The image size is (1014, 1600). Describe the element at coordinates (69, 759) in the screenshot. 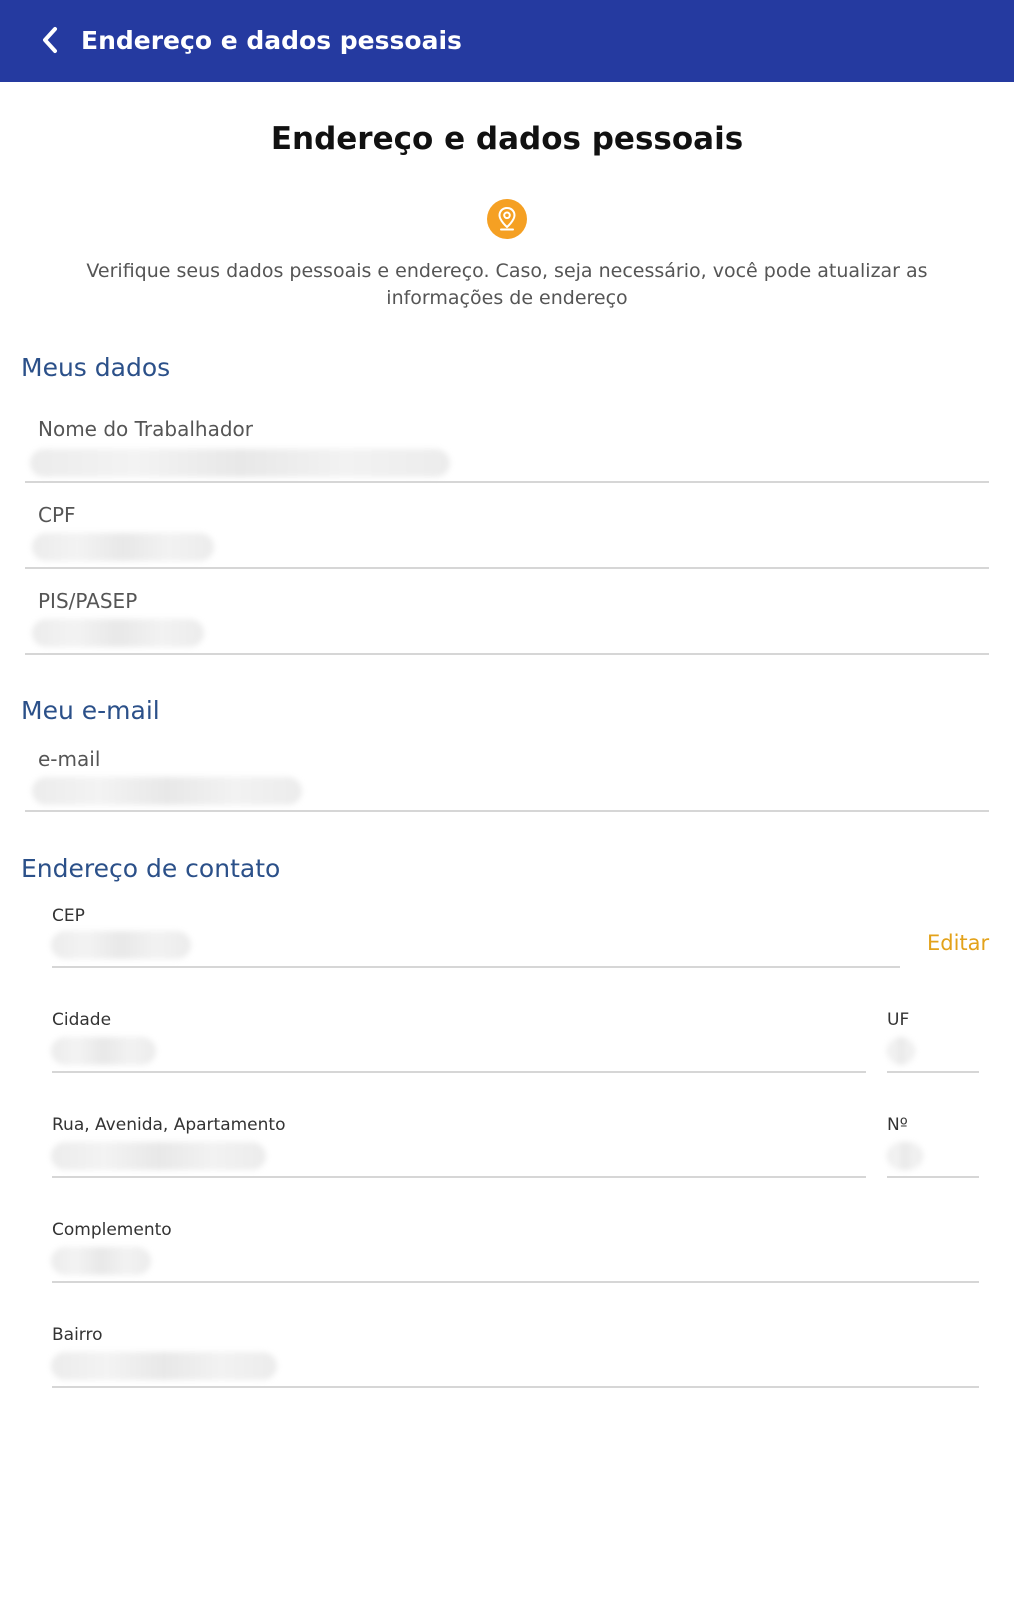

I see `field-label-email: e-mail` at that location.